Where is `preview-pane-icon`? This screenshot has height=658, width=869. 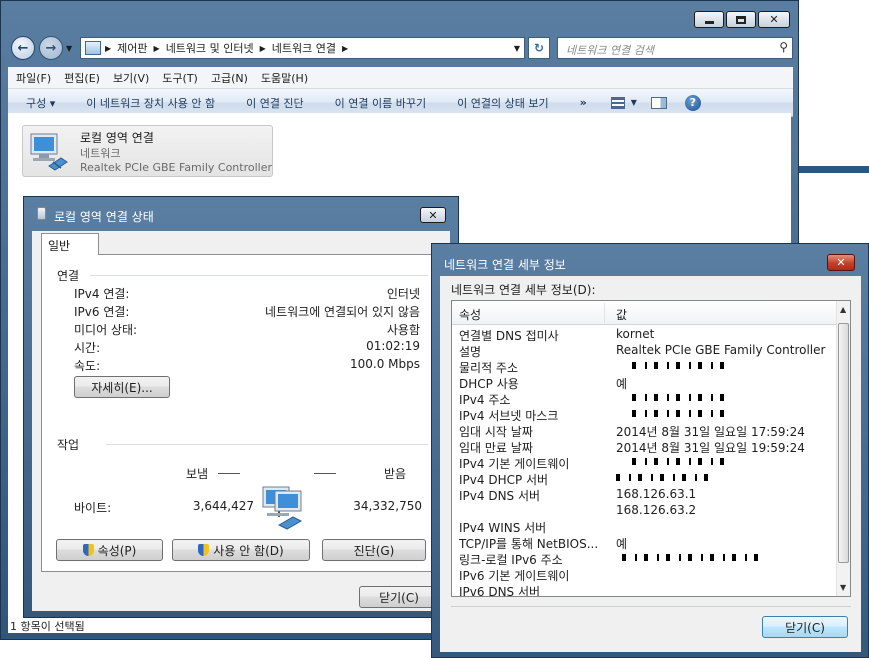
preview-pane-icon is located at coordinates (658, 102).